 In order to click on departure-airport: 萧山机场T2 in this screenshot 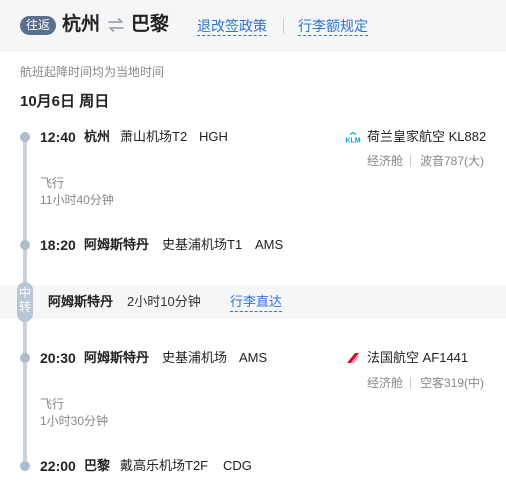, I will do `click(154, 136)`.